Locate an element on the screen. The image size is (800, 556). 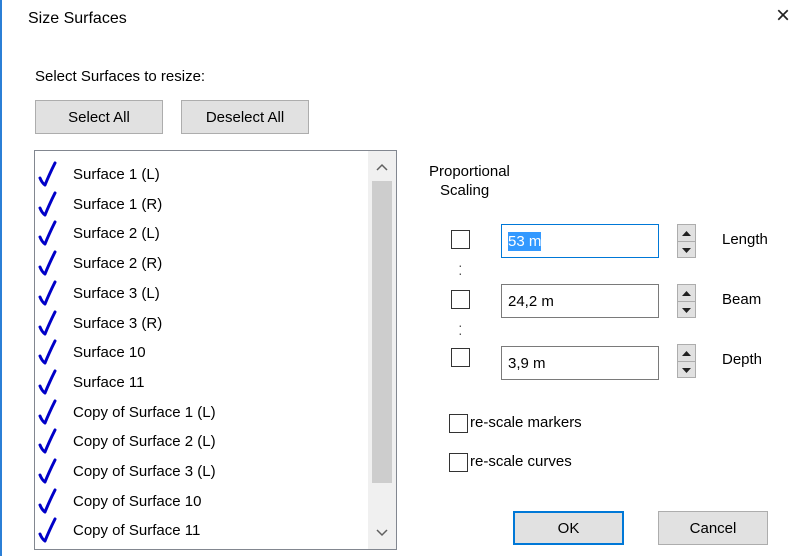
proportional-length-checkbox is located at coordinates (460, 239).